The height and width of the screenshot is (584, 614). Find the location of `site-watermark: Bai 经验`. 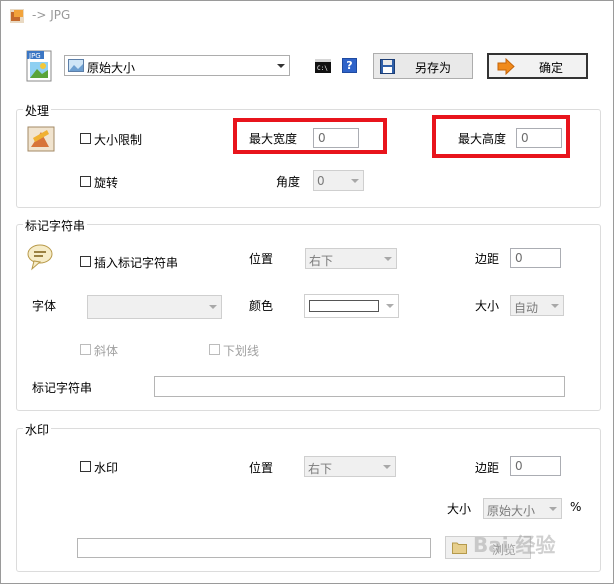

site-watermark: Bai 经验 is located at coordinates (514, 545).